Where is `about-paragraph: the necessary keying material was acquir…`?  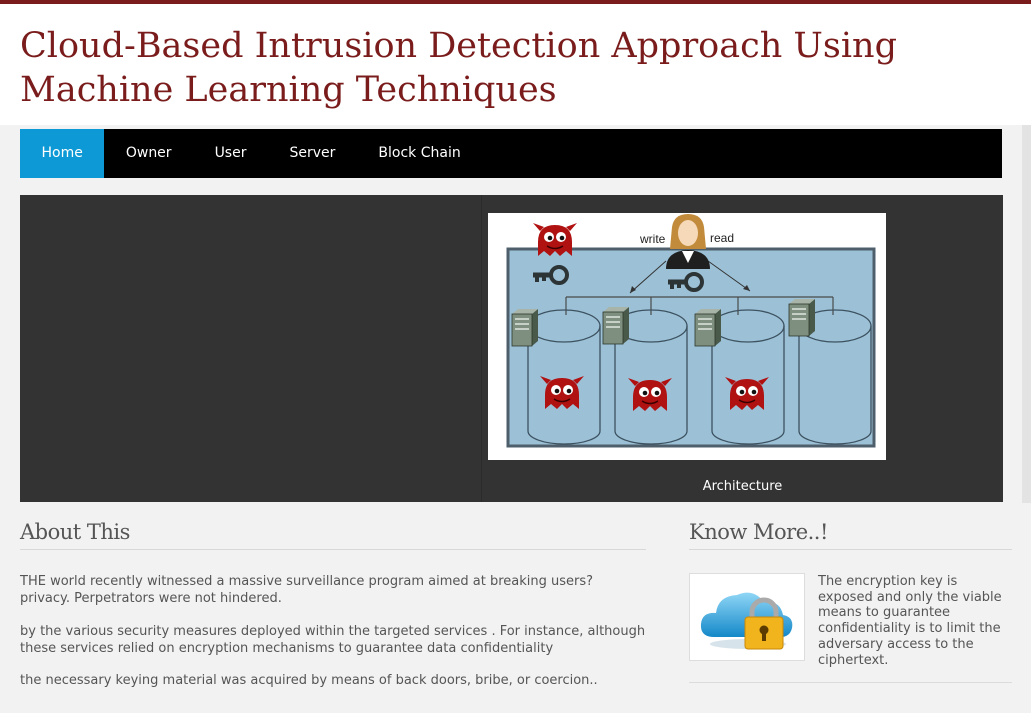
about-paragraph: the necessary keying material was acquir… is located at coordinates (309, 680).